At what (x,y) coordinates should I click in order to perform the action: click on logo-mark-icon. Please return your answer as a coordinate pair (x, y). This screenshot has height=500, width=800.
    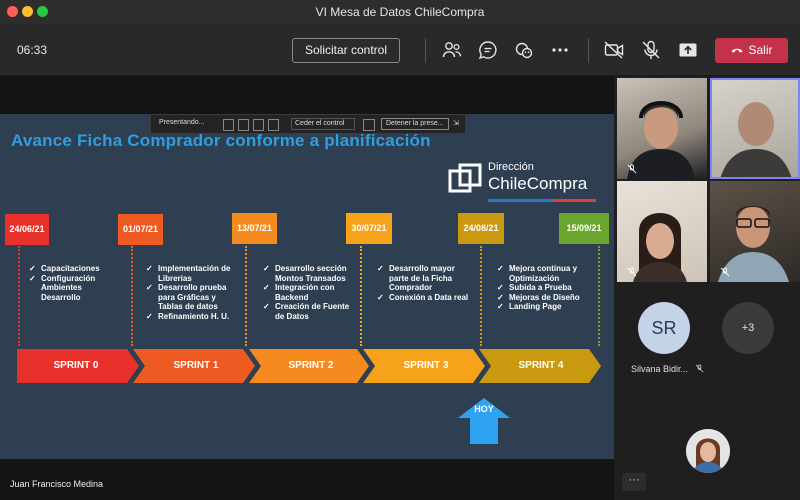
    Looking at the image, I should click on (465, 178).